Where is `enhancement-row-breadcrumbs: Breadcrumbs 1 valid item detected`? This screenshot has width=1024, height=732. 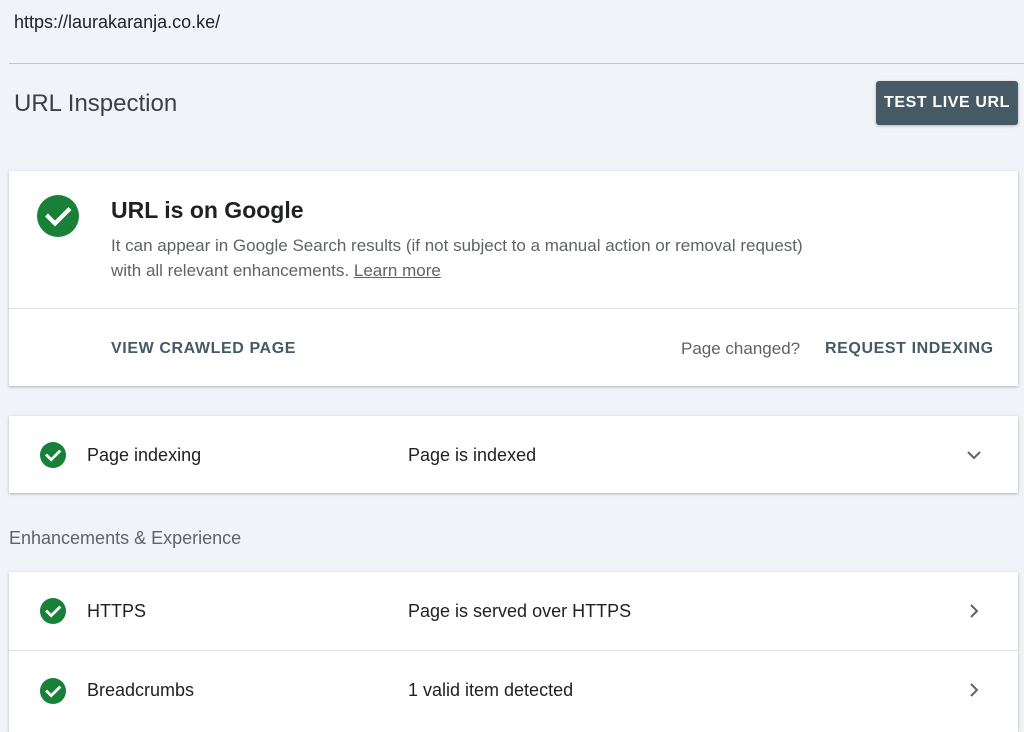
enhancement-row-breadcrumbs: Breadcrumbs 1 valid item detected is located at coordinates (513, 689).